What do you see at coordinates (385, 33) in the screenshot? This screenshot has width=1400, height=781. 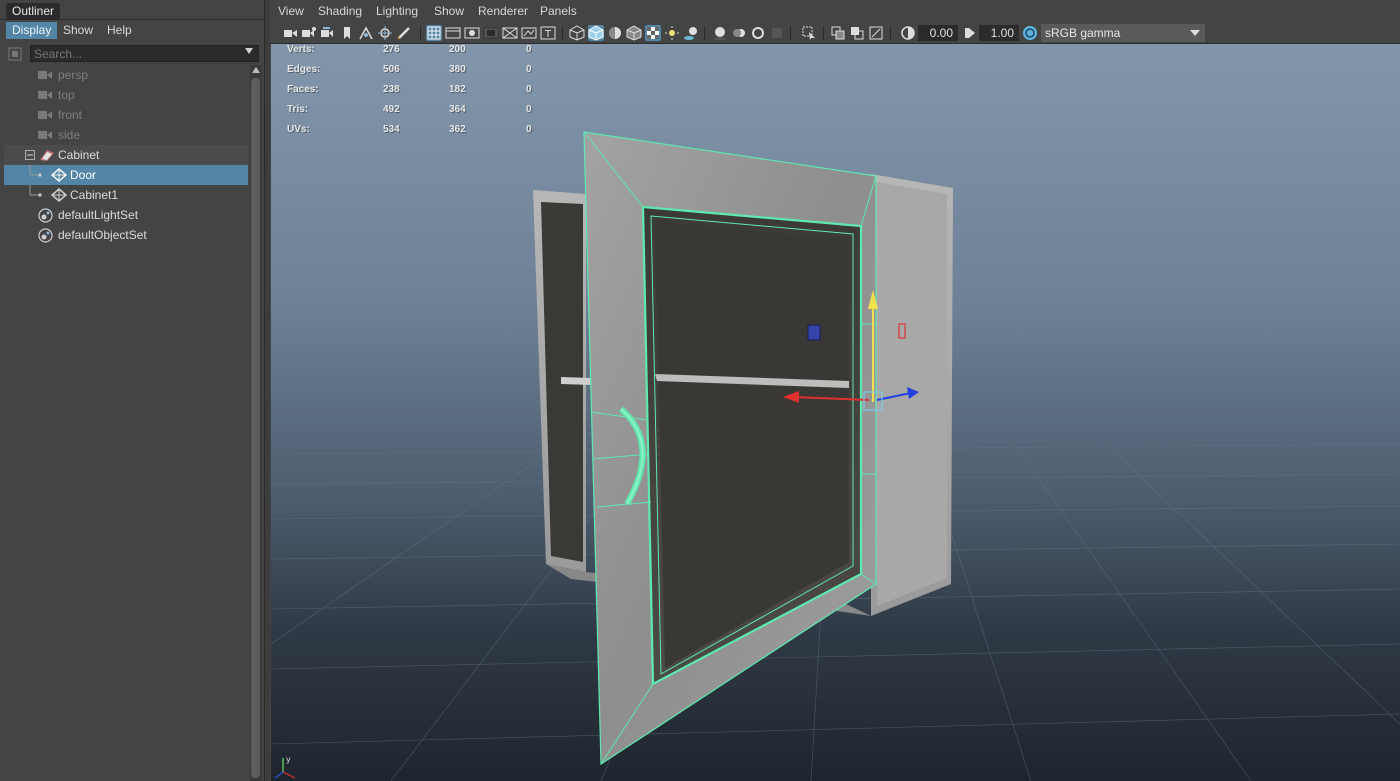 I see `2d-pan-zoom-icon` at bounding box center [385, 33].